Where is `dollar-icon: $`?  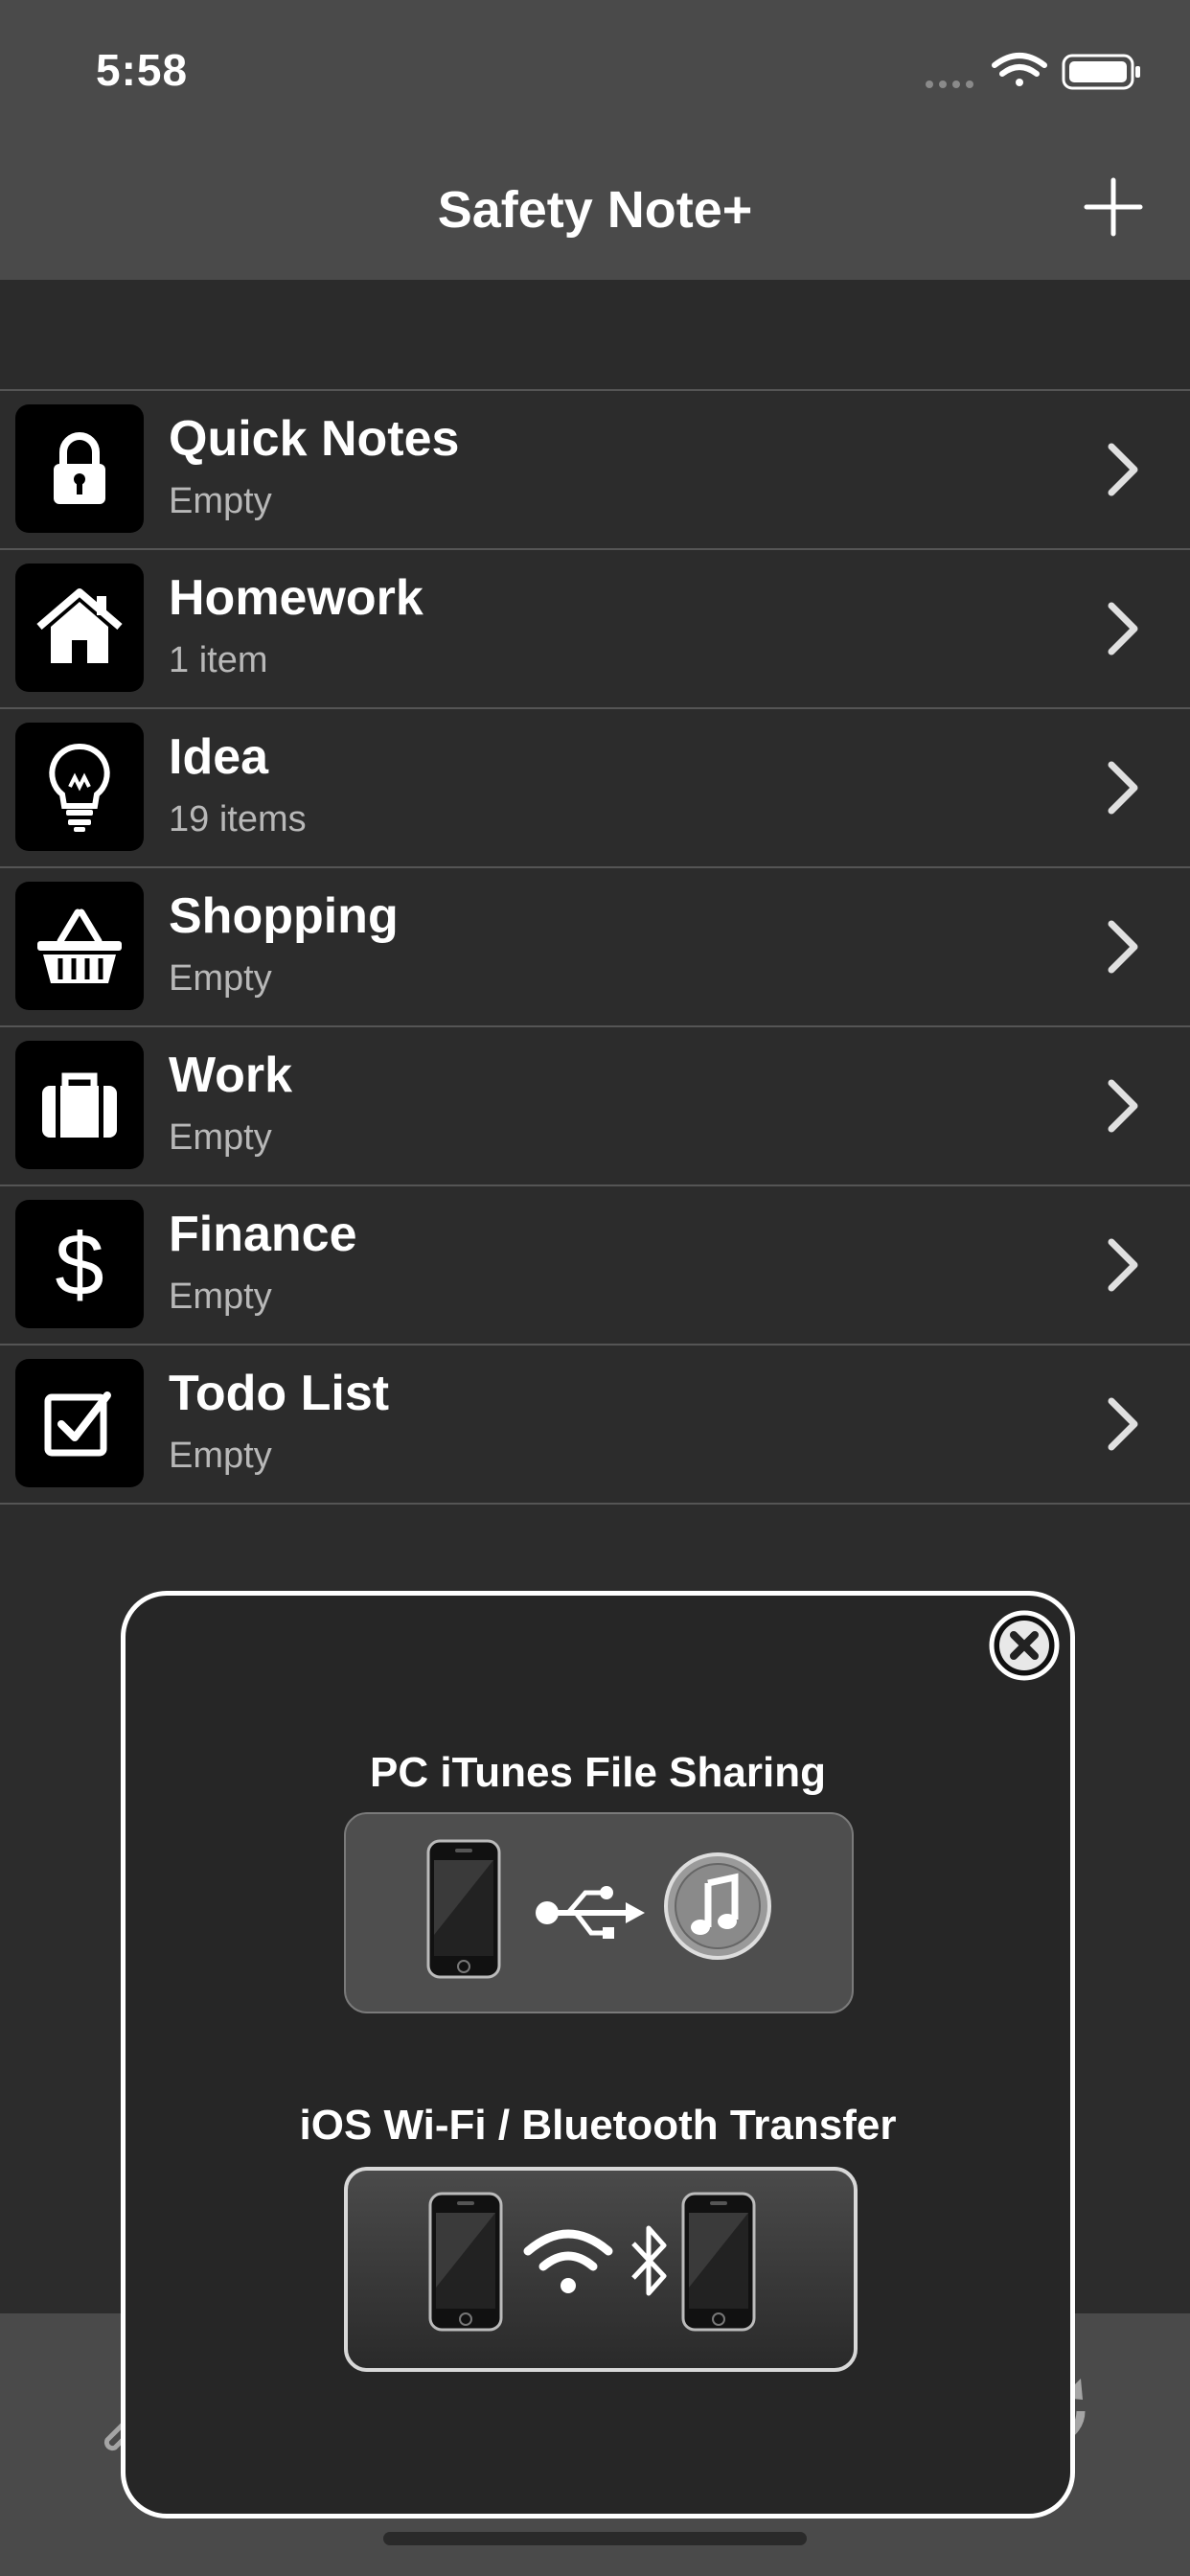 dollar-icon: $ is located at coordinates (80, 1264).